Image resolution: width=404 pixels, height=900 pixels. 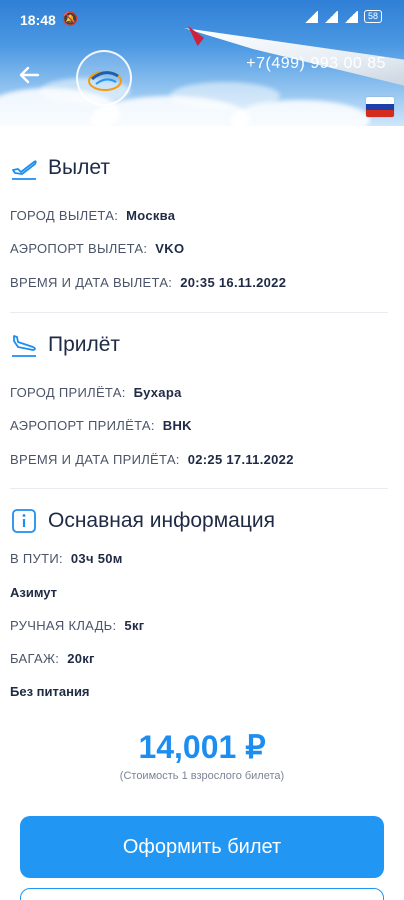 I want to click on arrival-title: Прилёт, so click(x=84, y=344).